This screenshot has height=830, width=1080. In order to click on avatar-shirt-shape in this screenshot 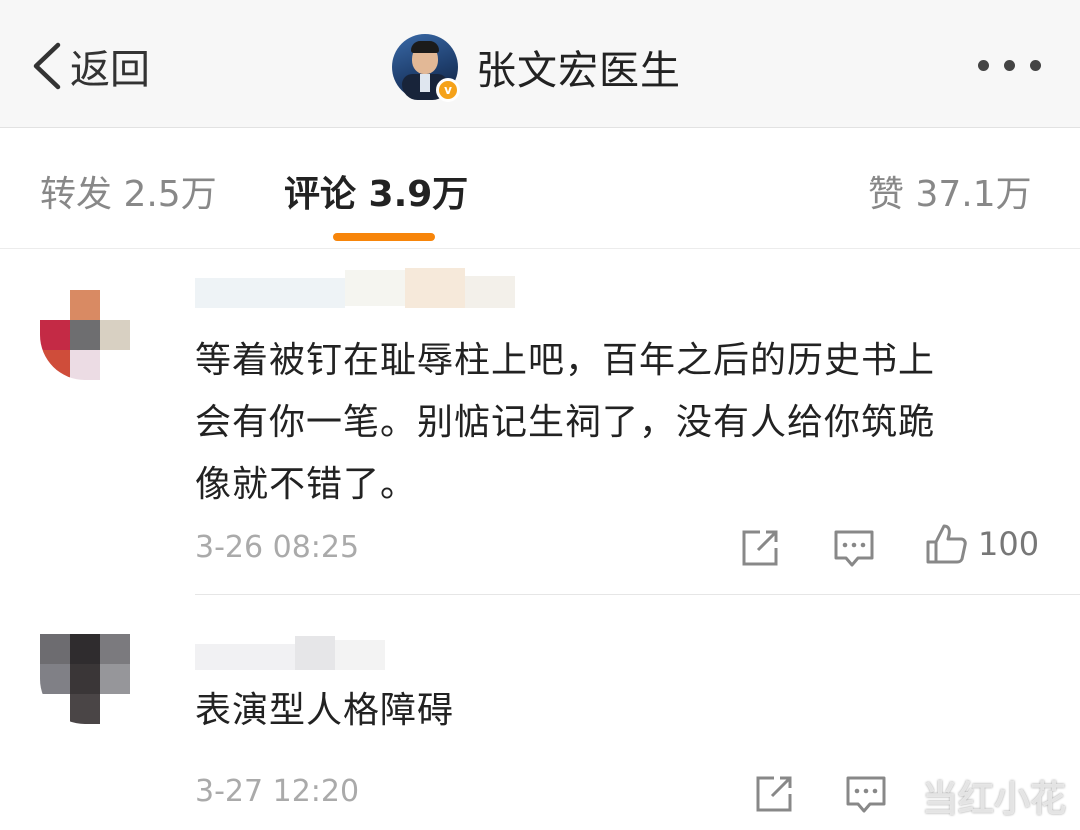, I will do `click(425, 83)`.